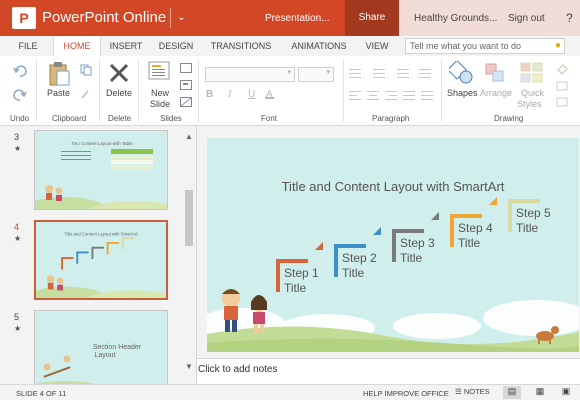  I want to click on arrange-button: Arrange, so click(496, 93).